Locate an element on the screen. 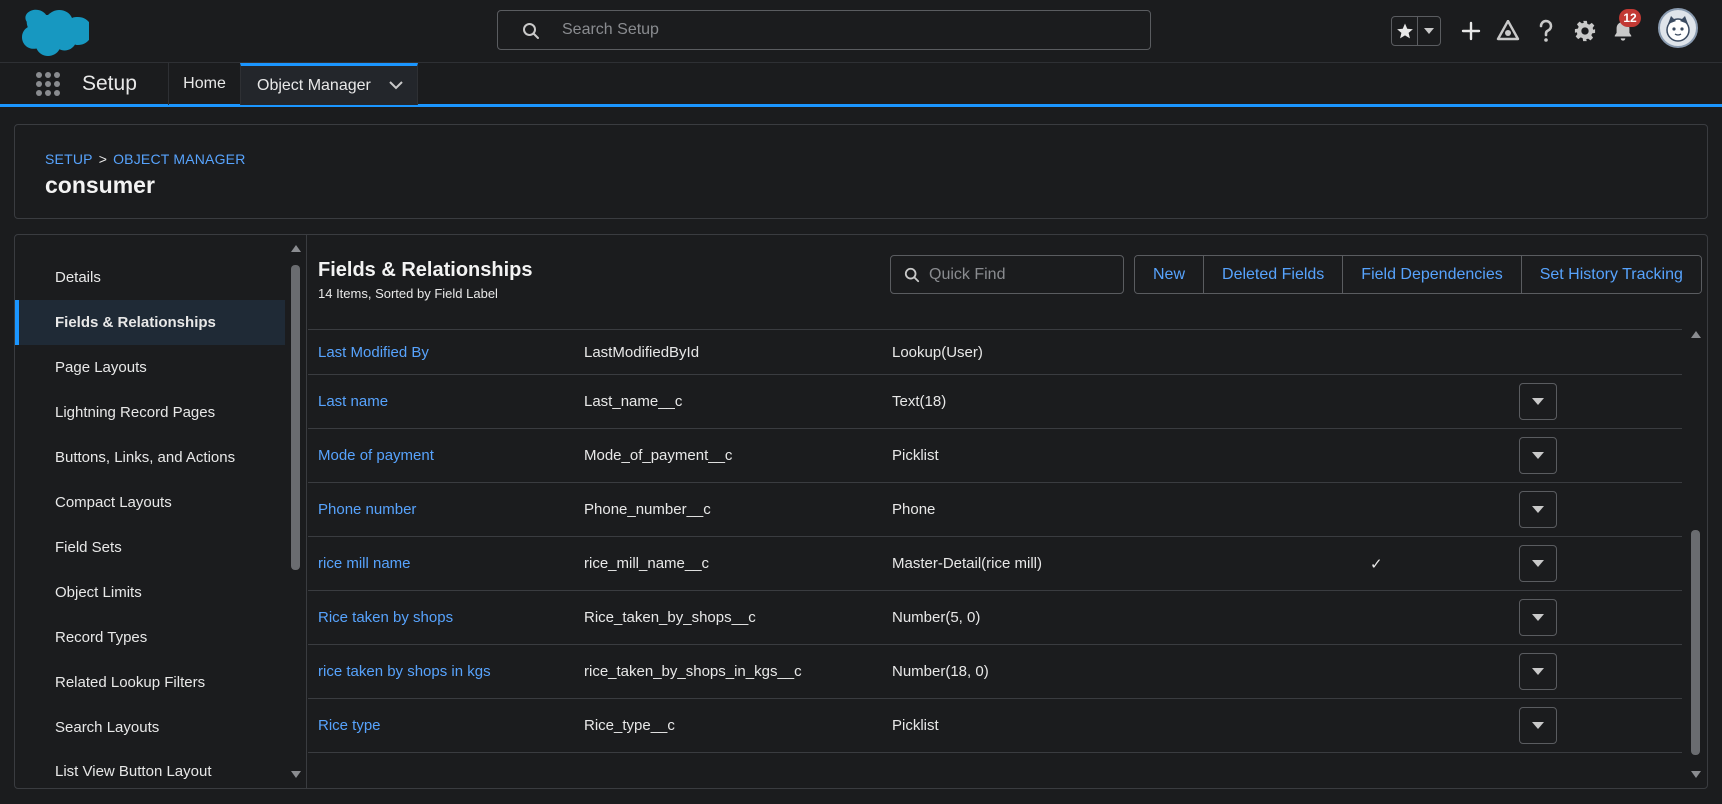 The height and width of the screenshot is (804, 1722). sidebar-item-list-view-button-layout: List View Button Layout is located at coordinates (150, 768).